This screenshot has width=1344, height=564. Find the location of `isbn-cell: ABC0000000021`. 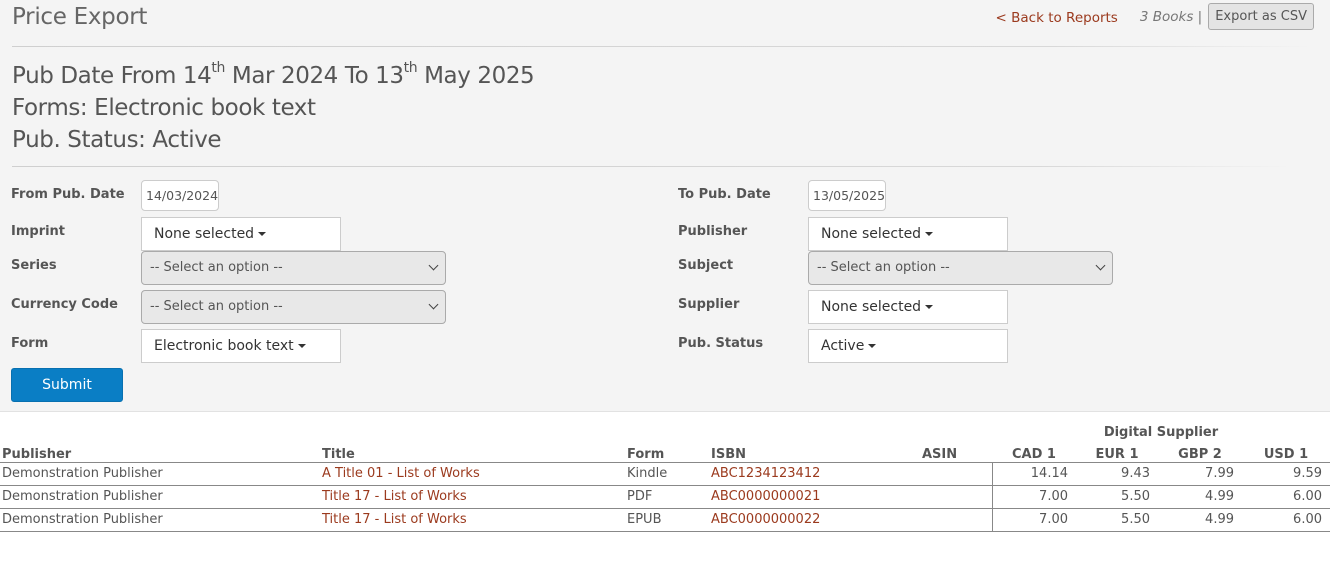

isbn-cell: ABC0000000021 is located at coordinates (814, 497).